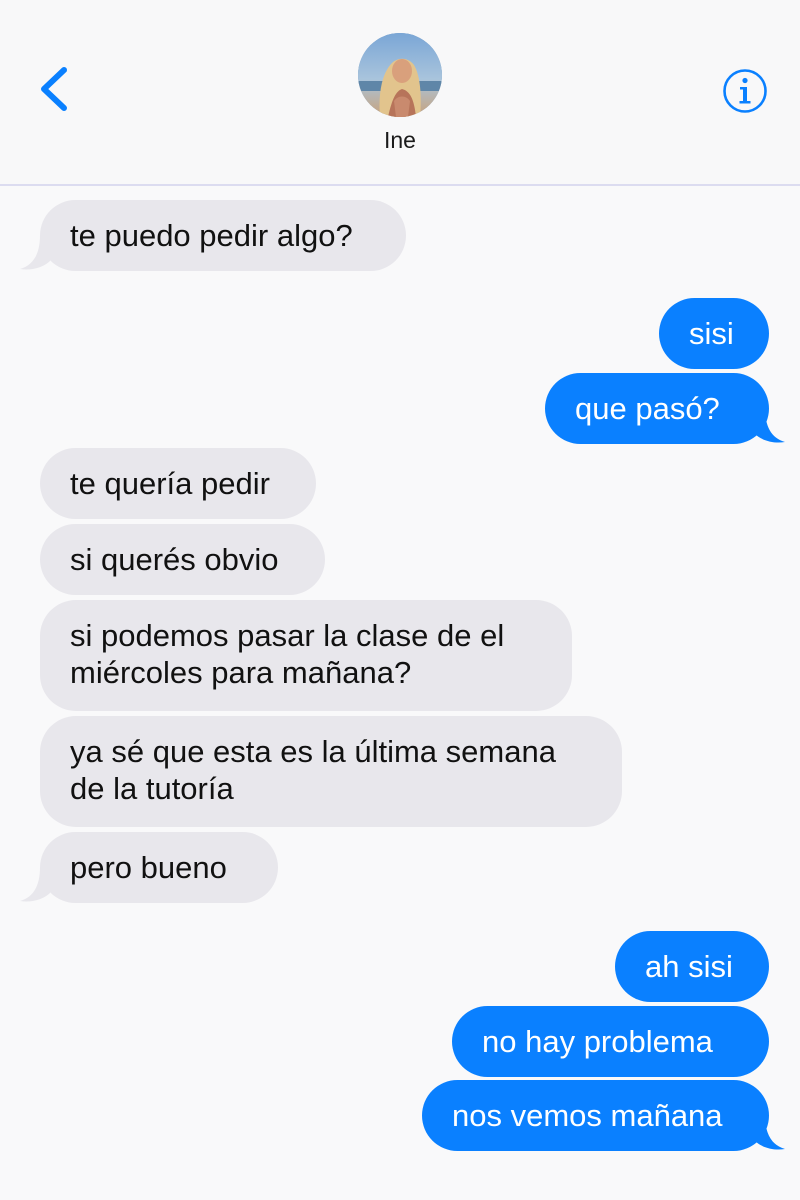 The height and width of the screenshot is (1200, 800). I want to click on received-message: si querés obvio, so click(182, 559).